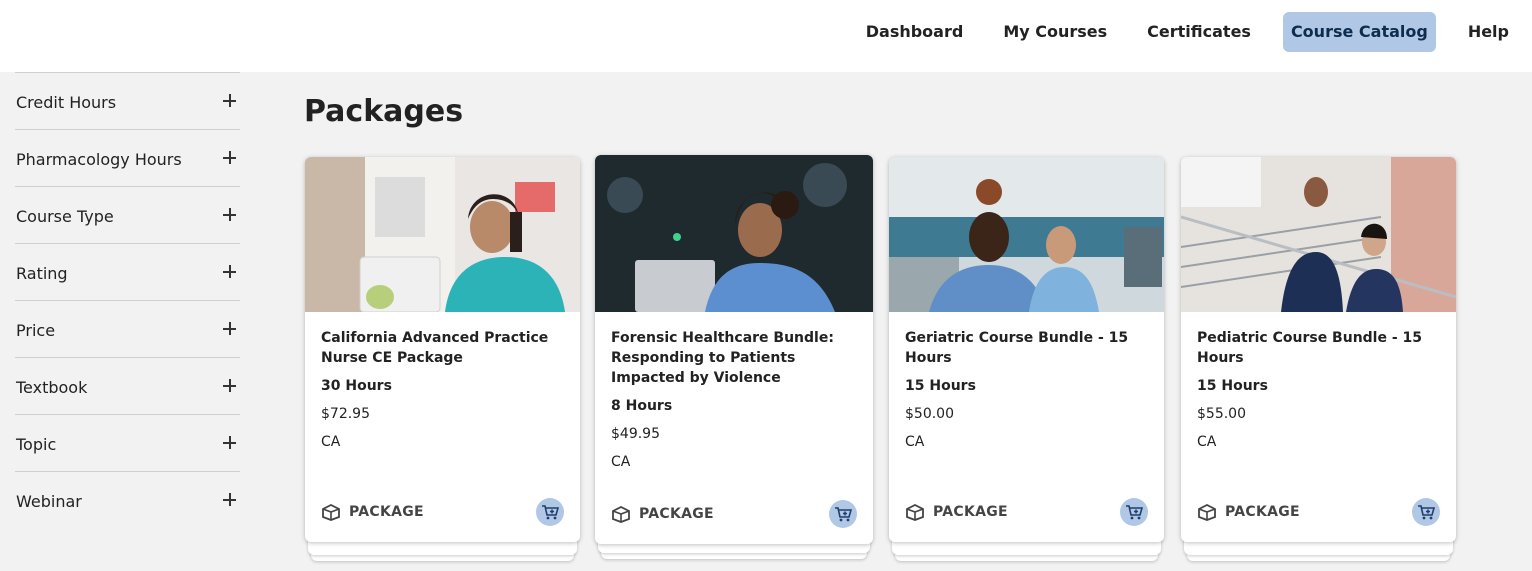  I want to click on filter-label: Pharmacology Hours, so click(99, 159).